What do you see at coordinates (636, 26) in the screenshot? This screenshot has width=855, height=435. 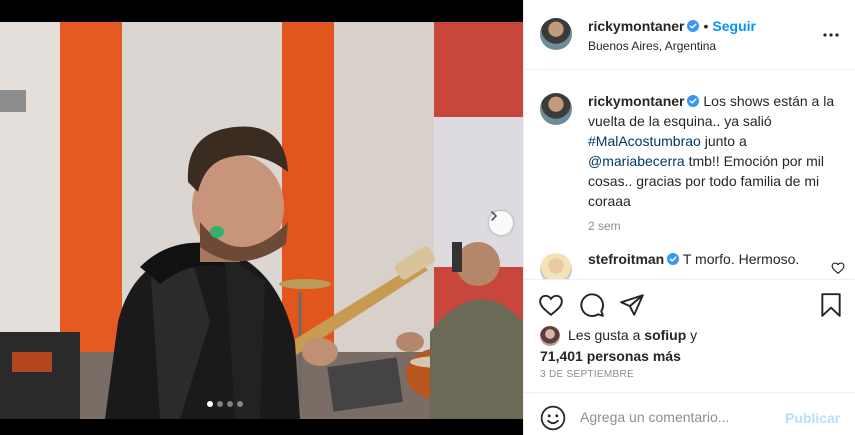 I see `author-username: ricky​montaner` at bounding box center [636, 26].